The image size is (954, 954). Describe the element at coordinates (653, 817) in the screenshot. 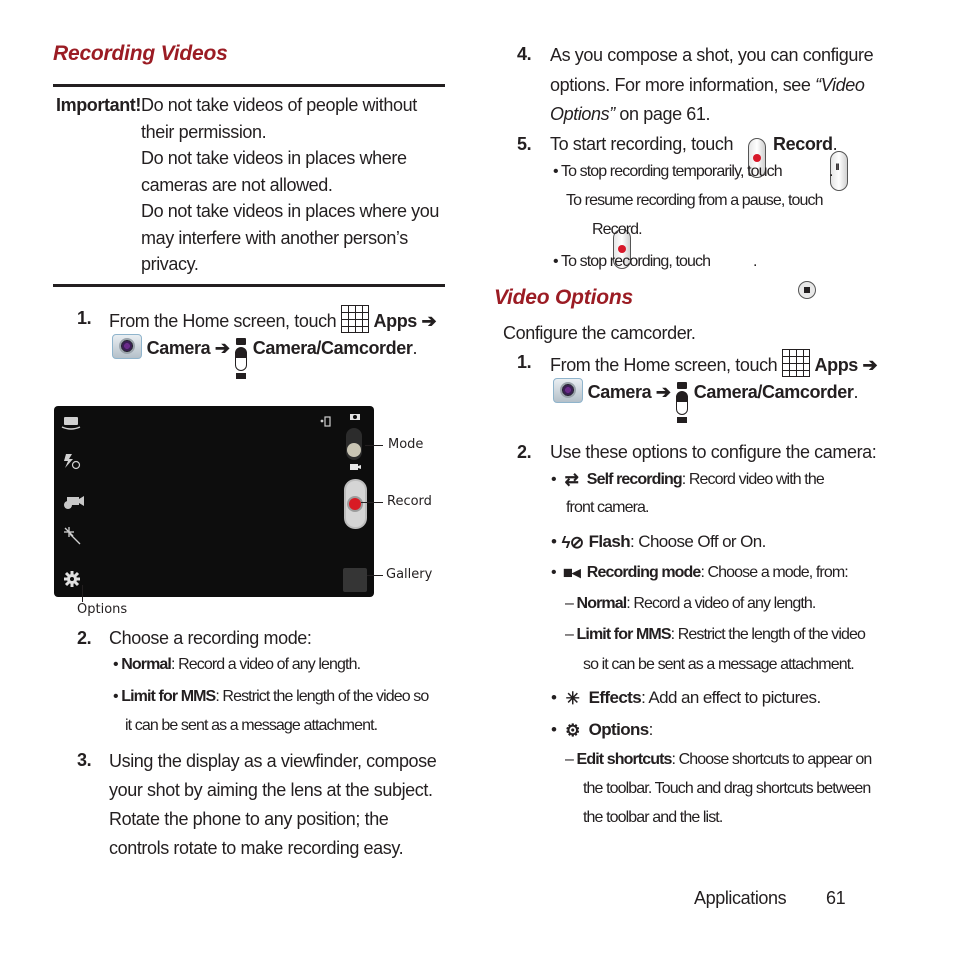

I see `edit-shortcuts-cont2: the toolbar and the list.` at that location.